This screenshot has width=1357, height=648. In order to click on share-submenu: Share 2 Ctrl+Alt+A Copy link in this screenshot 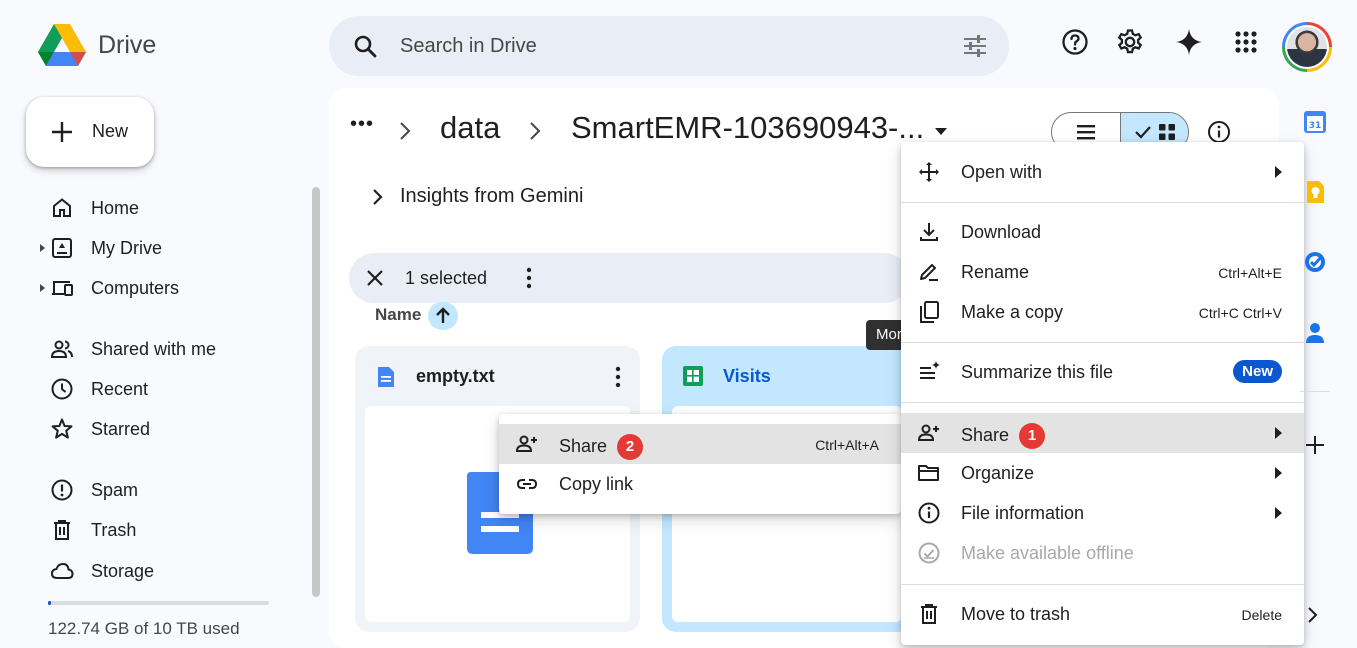, I will do `click(700, 464)`.